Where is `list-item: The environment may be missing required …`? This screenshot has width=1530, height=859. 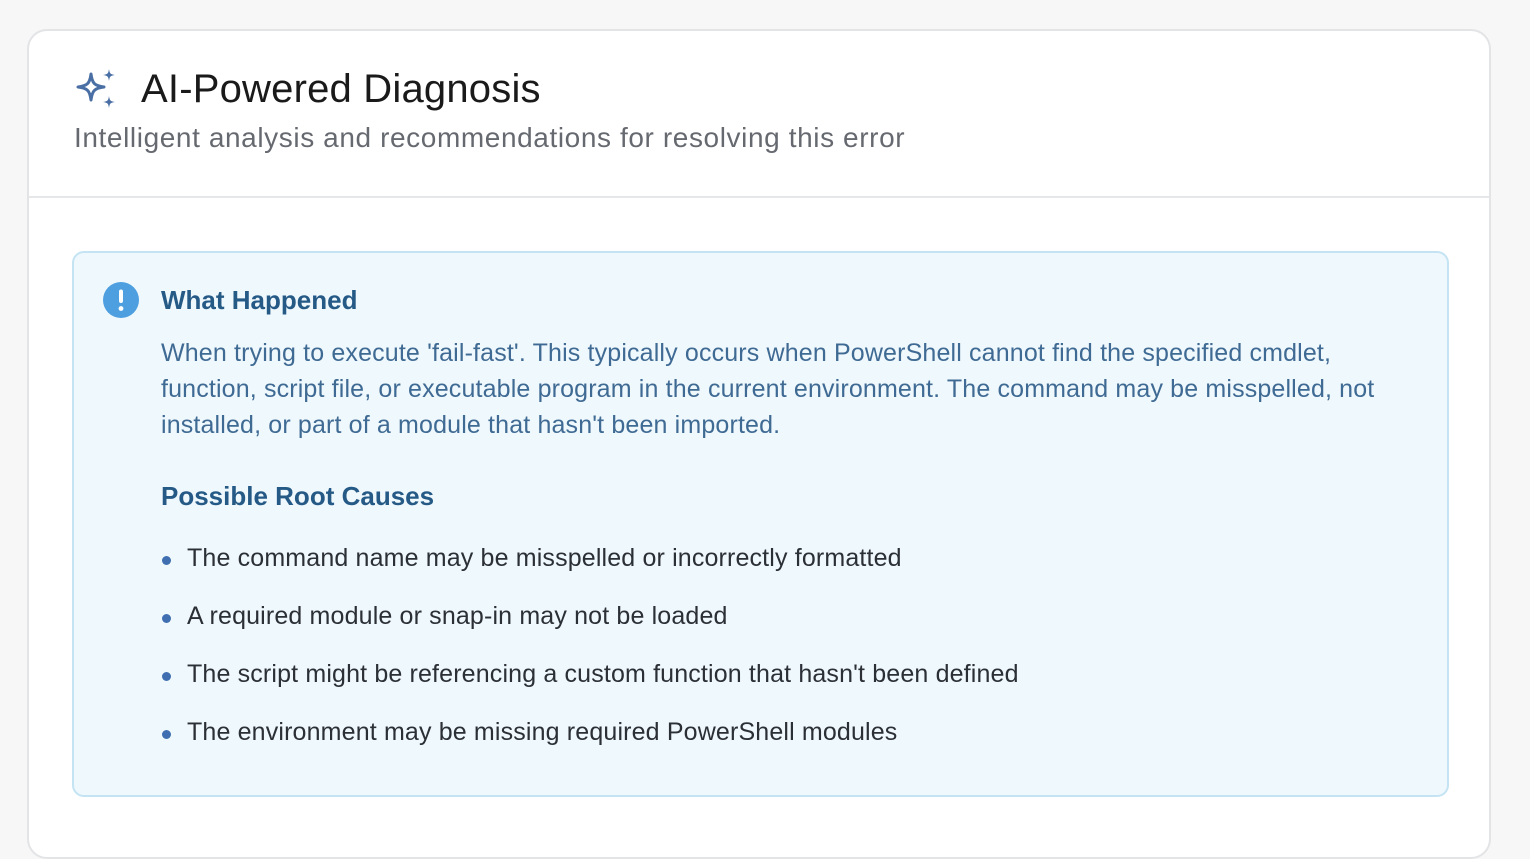
list-item: The environment may be missing required … is located at coordinates (590, 743).